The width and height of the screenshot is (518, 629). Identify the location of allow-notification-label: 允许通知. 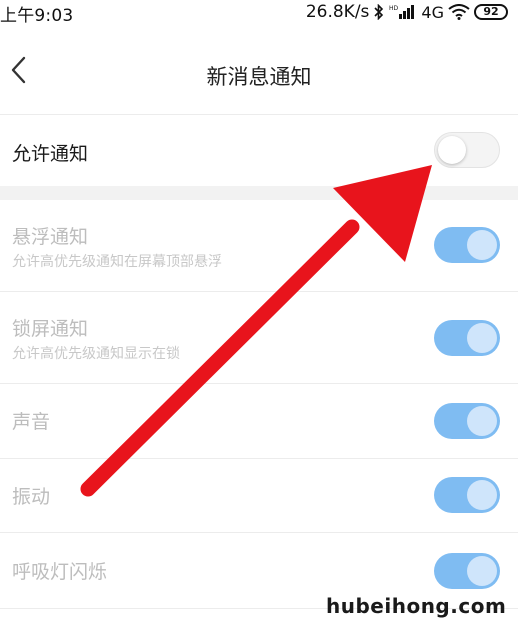
(50, 154).